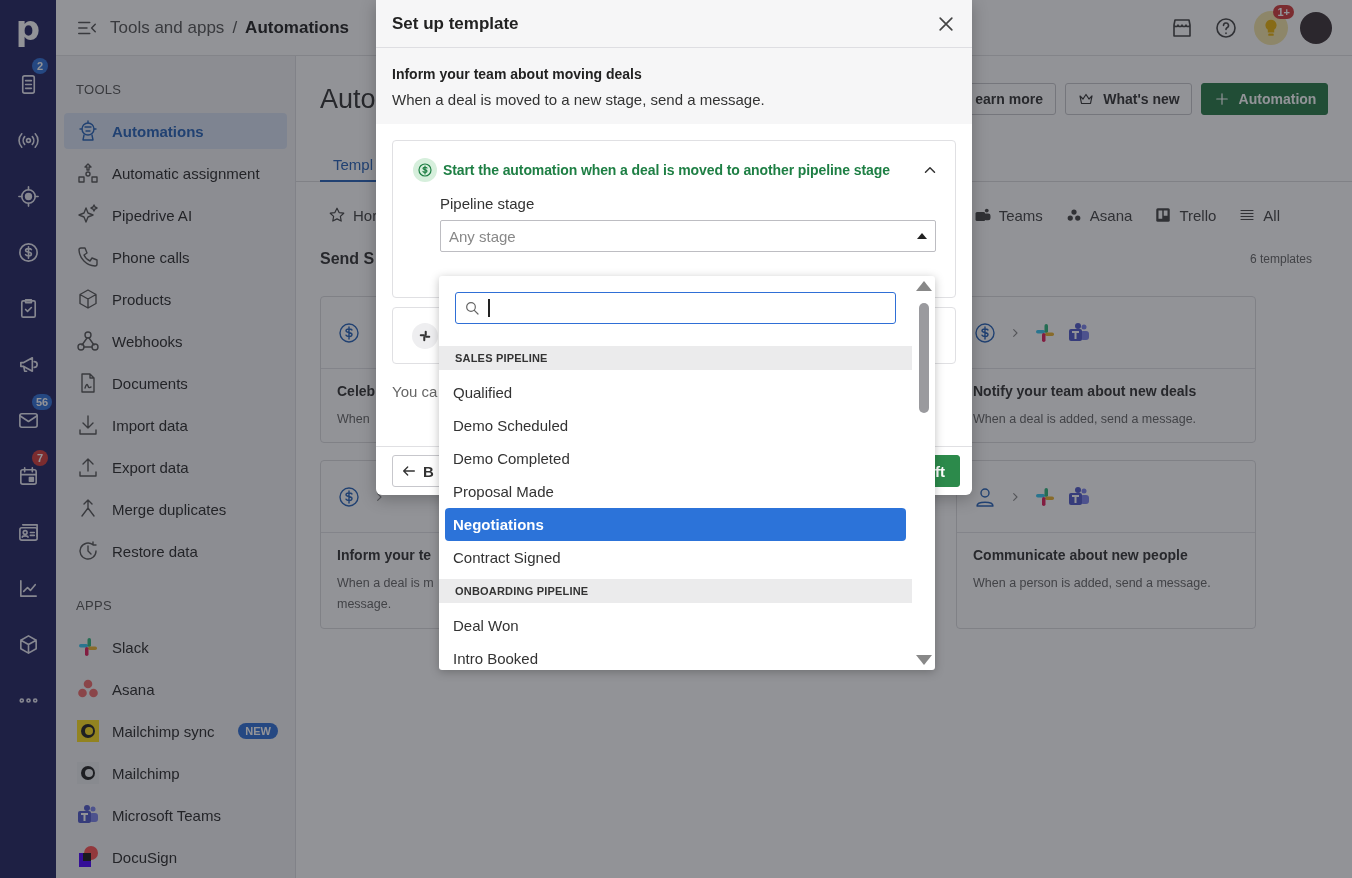 This screenshot has height=878, width=1352. What do you see at coordinates (364, 604) in the screenshot?
I see `card-description: message.` at bounding box center [364, 604].